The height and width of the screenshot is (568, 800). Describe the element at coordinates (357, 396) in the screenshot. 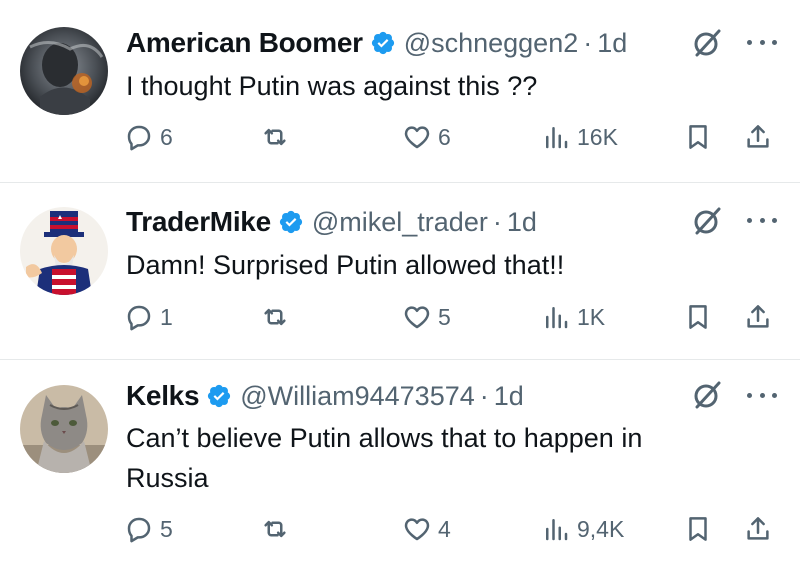

I see `user-handle: @William94473574` at that location.